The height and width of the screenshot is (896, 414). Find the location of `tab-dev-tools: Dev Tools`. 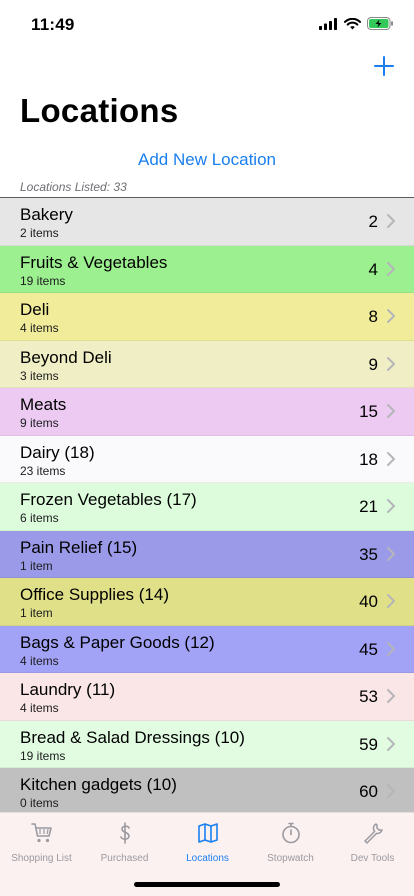

tab-dev-tools: Dev Tools is located at coordinates (372, 842).